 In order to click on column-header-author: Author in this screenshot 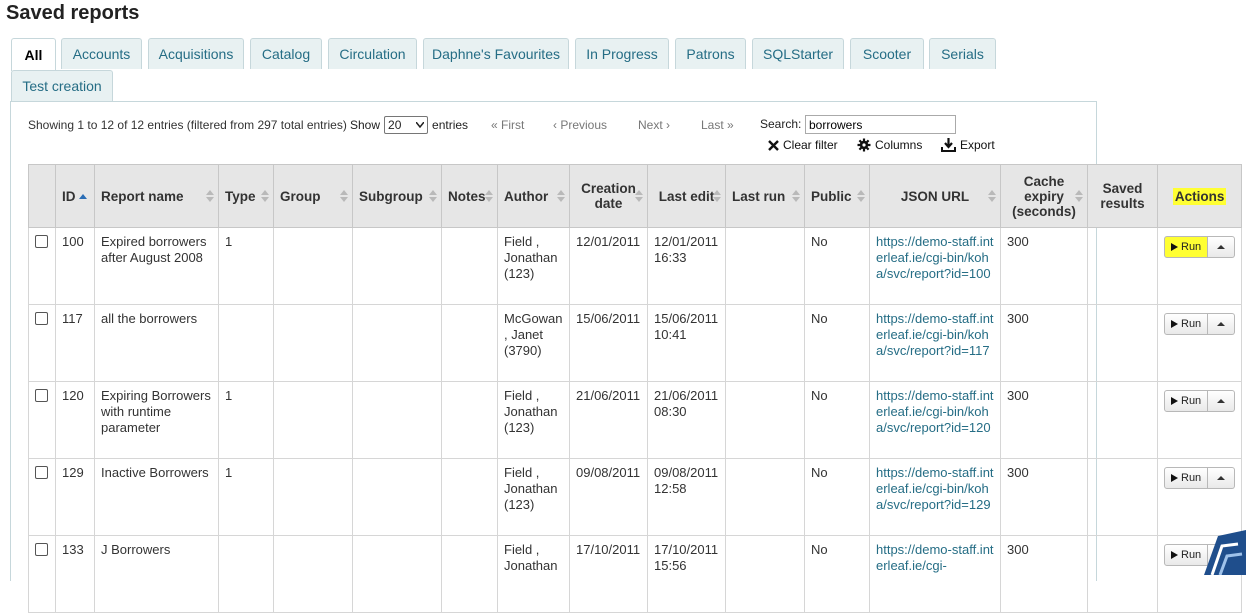, I will do `click(533, 196)`.